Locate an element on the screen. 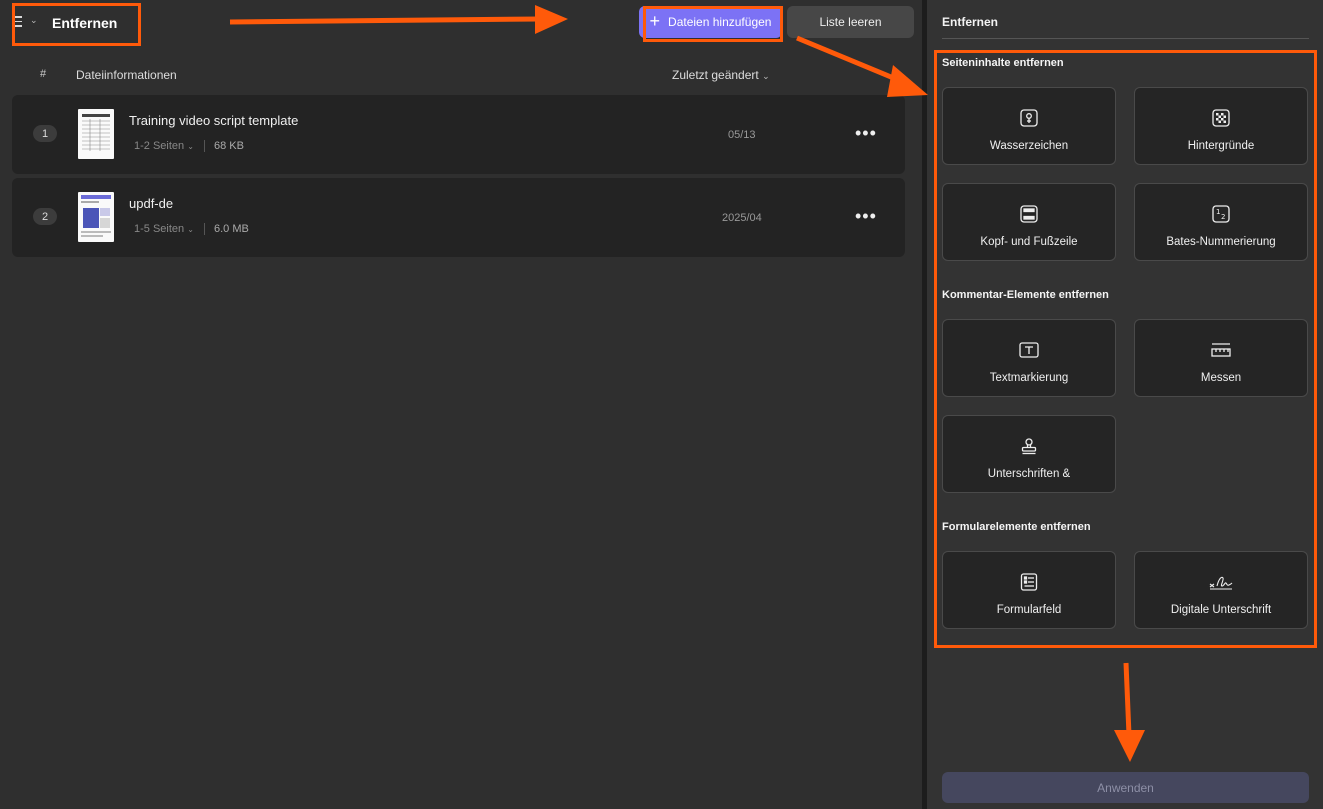 Image resolution: width=1323 pixels, height=809 pixels. signature-icon is located at coordinates (1221, 582).